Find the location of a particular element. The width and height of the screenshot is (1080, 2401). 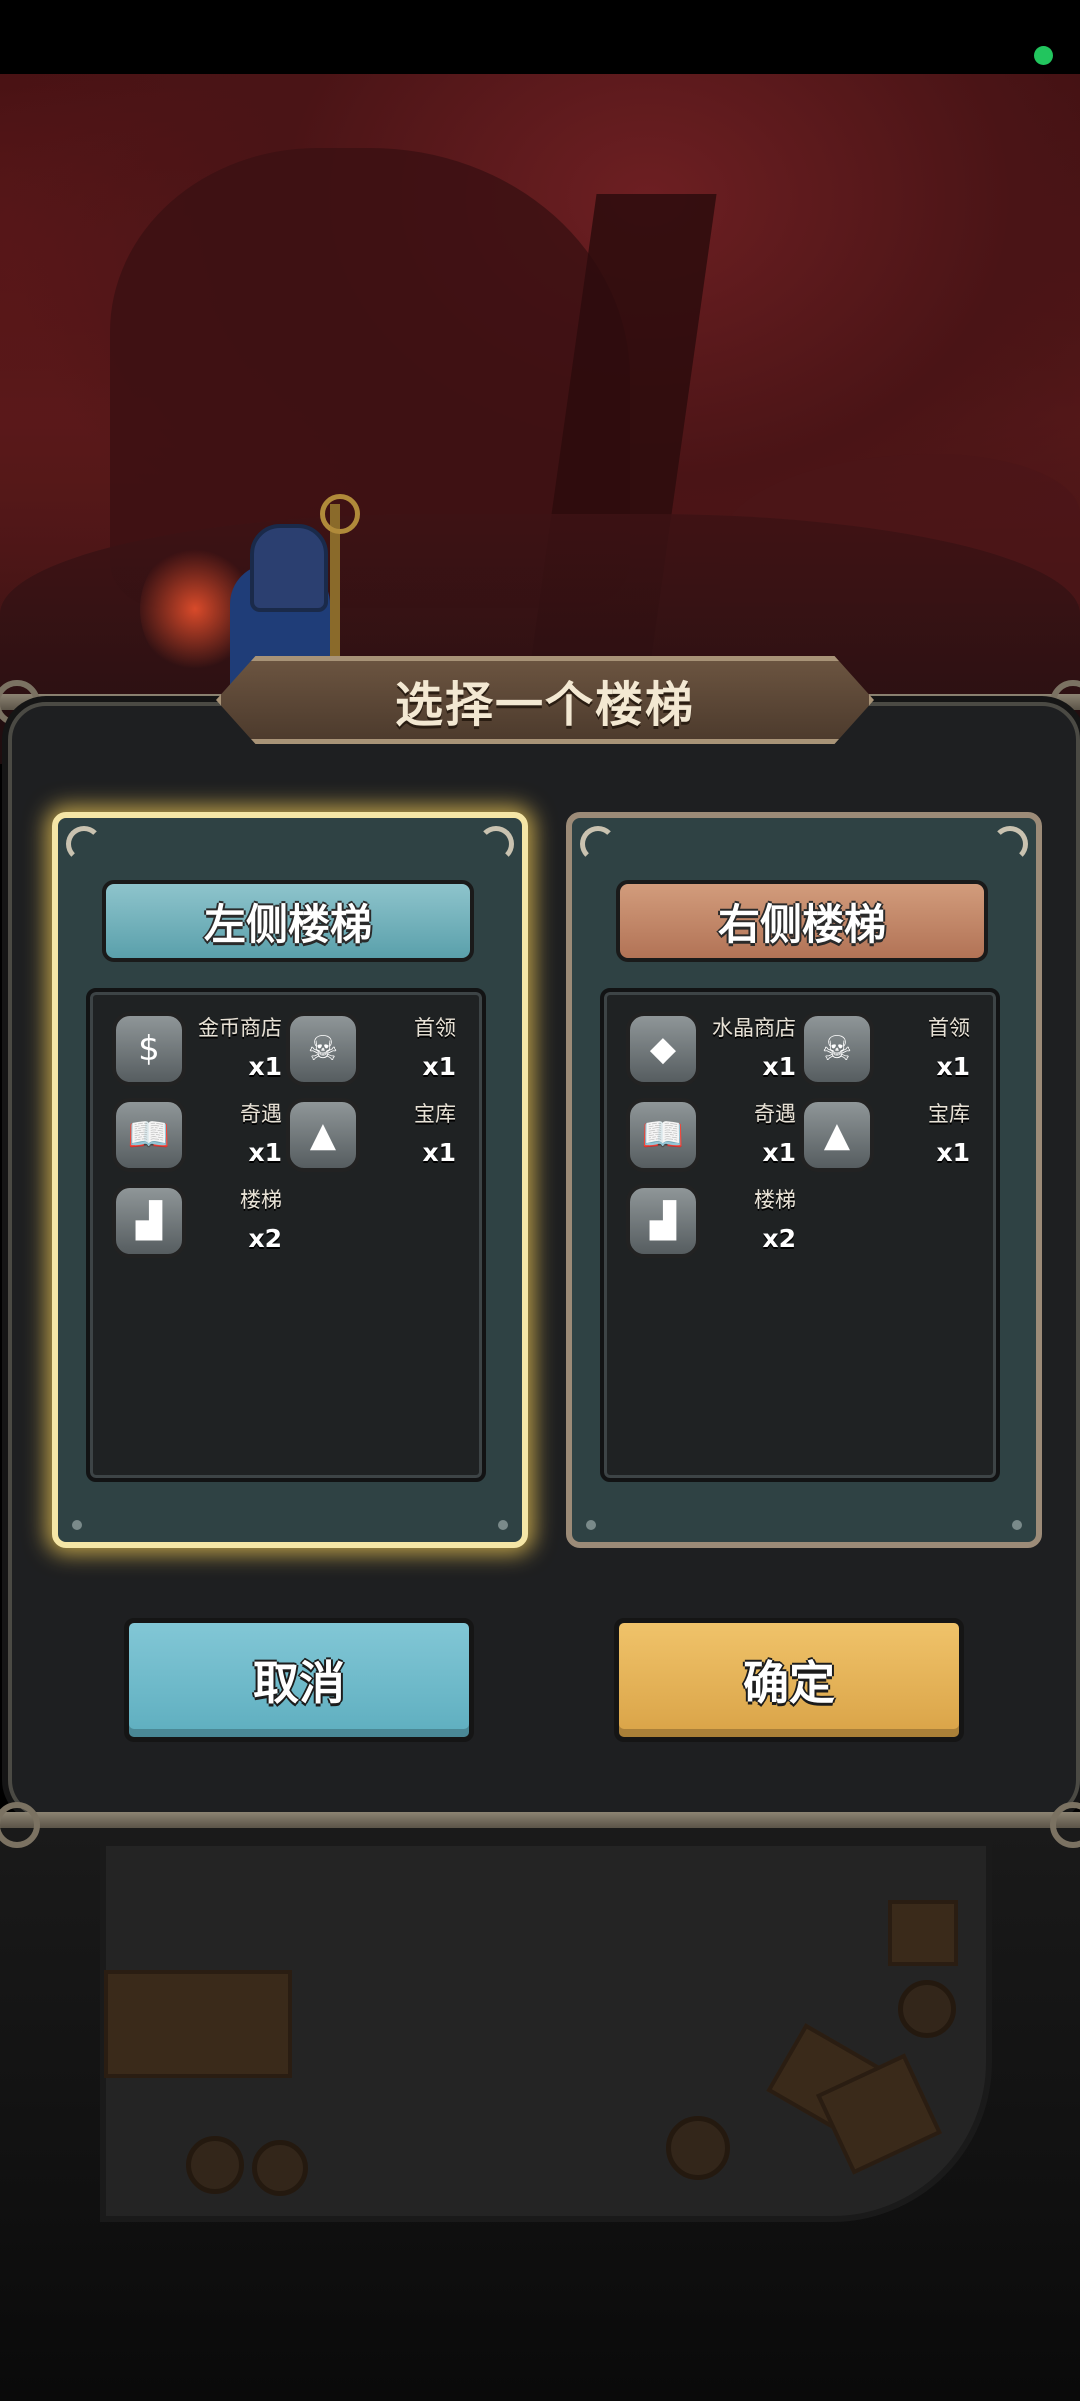

camera-indicator-dot is located at coordinates (1043, 55).